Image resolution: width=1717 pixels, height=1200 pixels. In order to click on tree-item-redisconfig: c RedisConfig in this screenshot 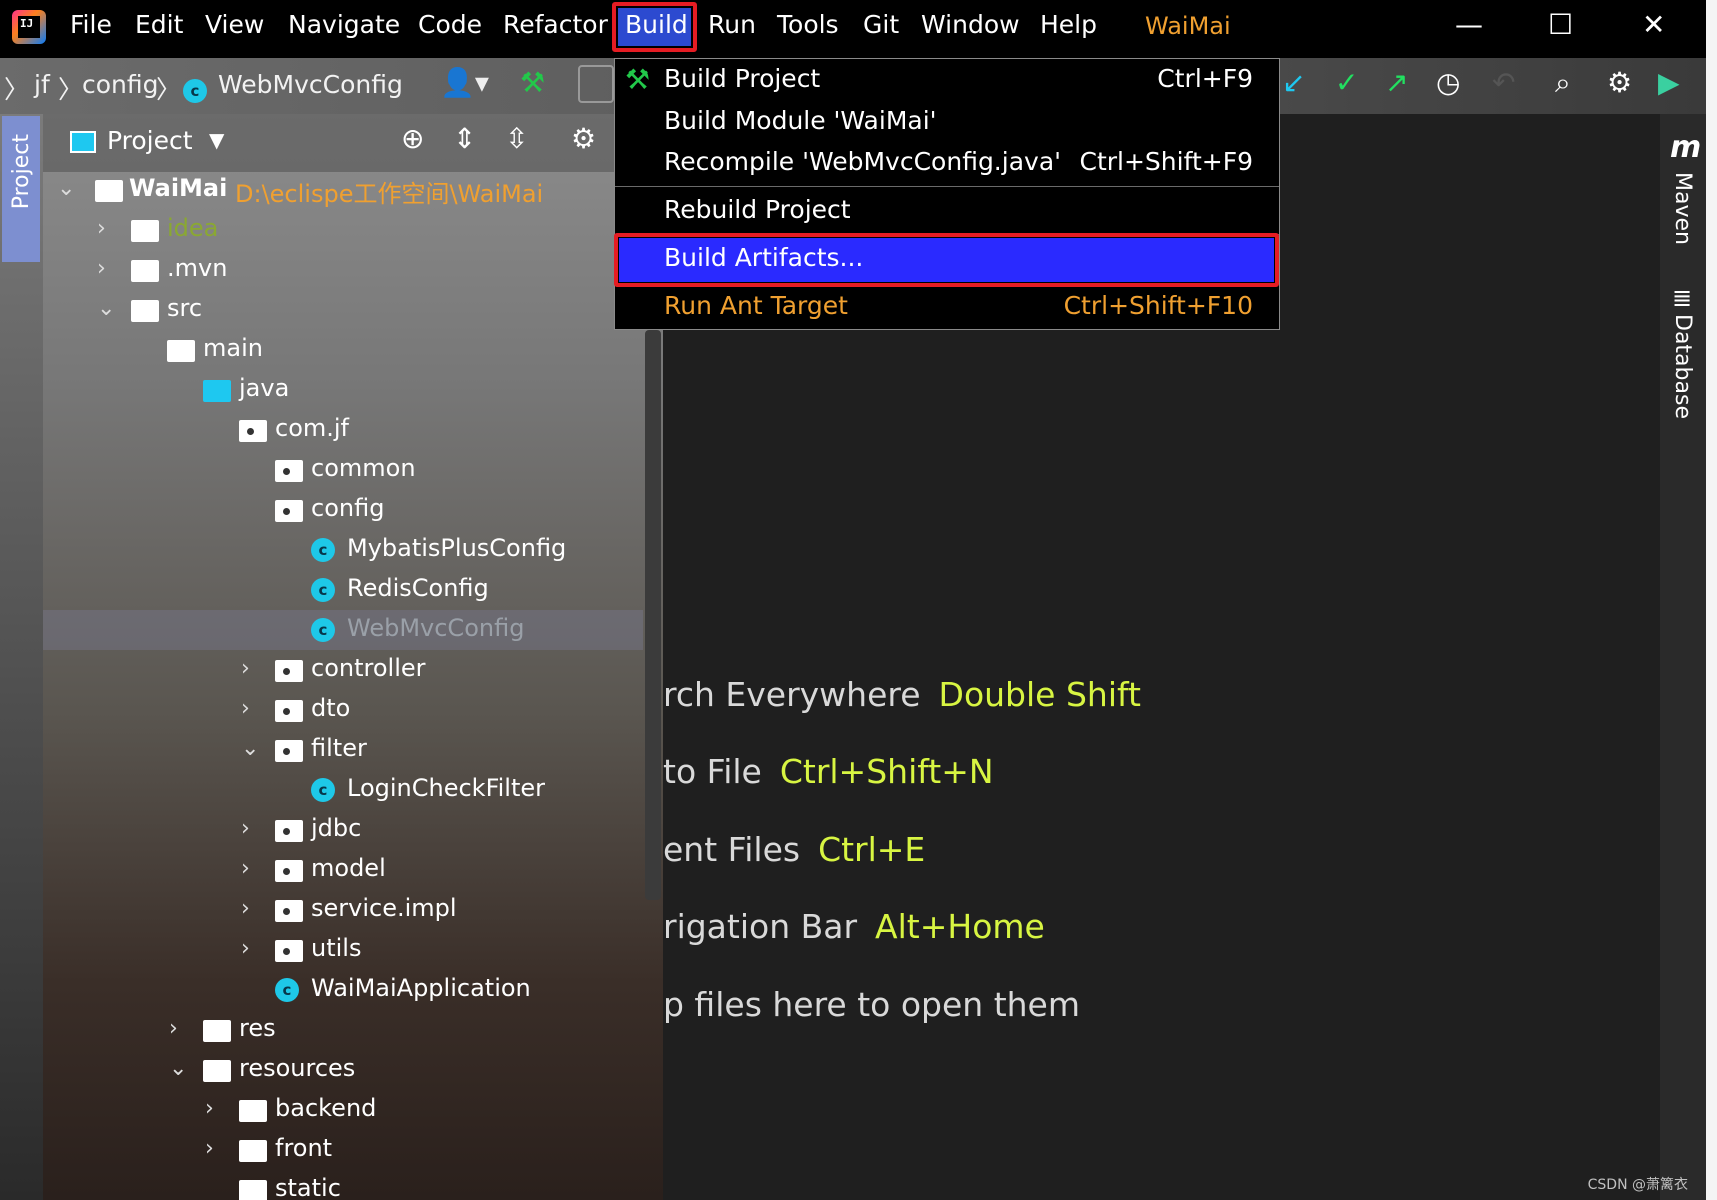, I will do `click(343, 590)`.